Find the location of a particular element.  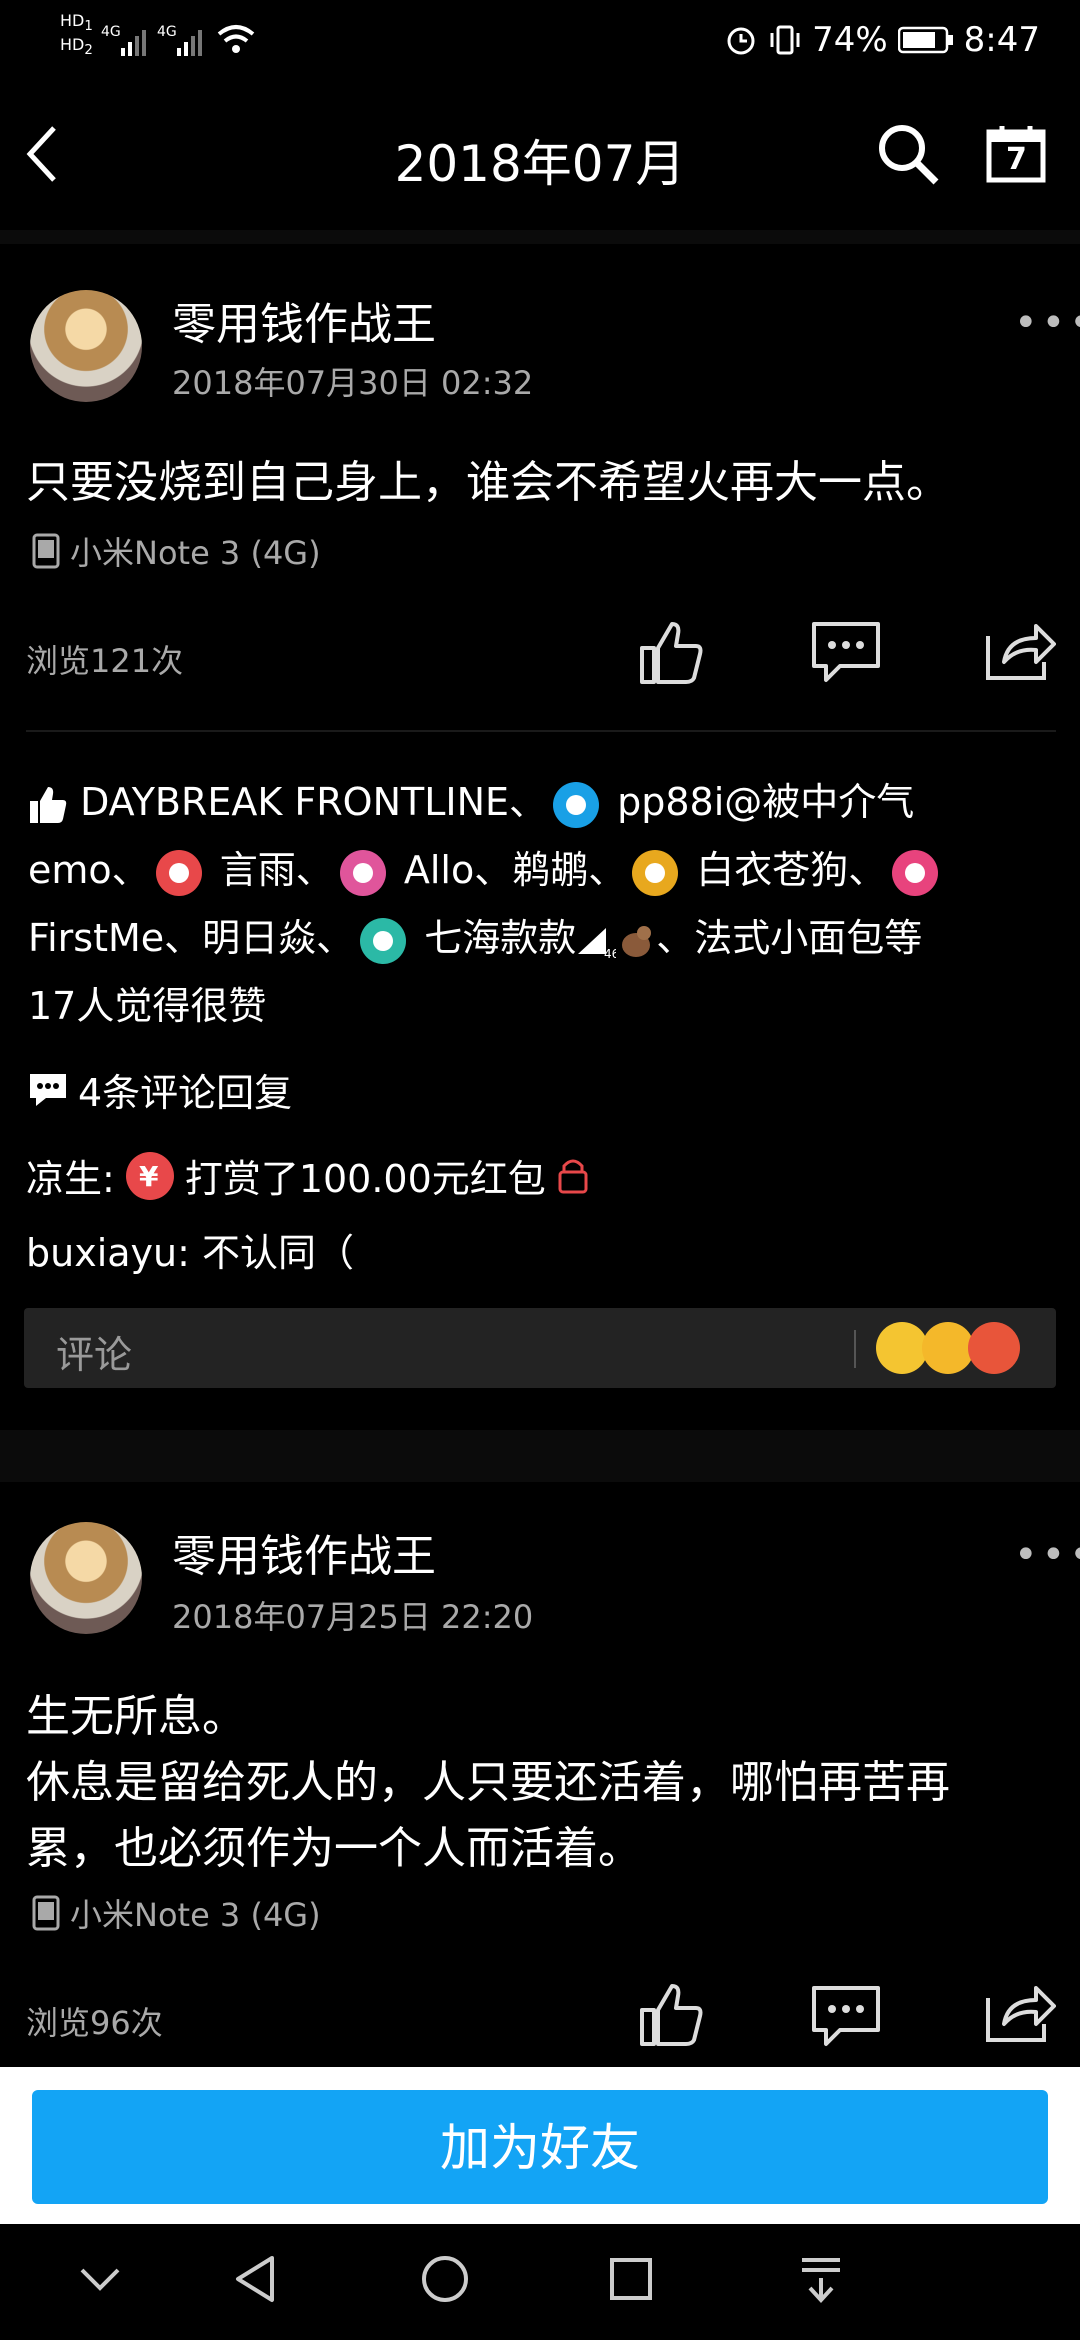

feather-avatar-icon is located at coordinates (383, 940).